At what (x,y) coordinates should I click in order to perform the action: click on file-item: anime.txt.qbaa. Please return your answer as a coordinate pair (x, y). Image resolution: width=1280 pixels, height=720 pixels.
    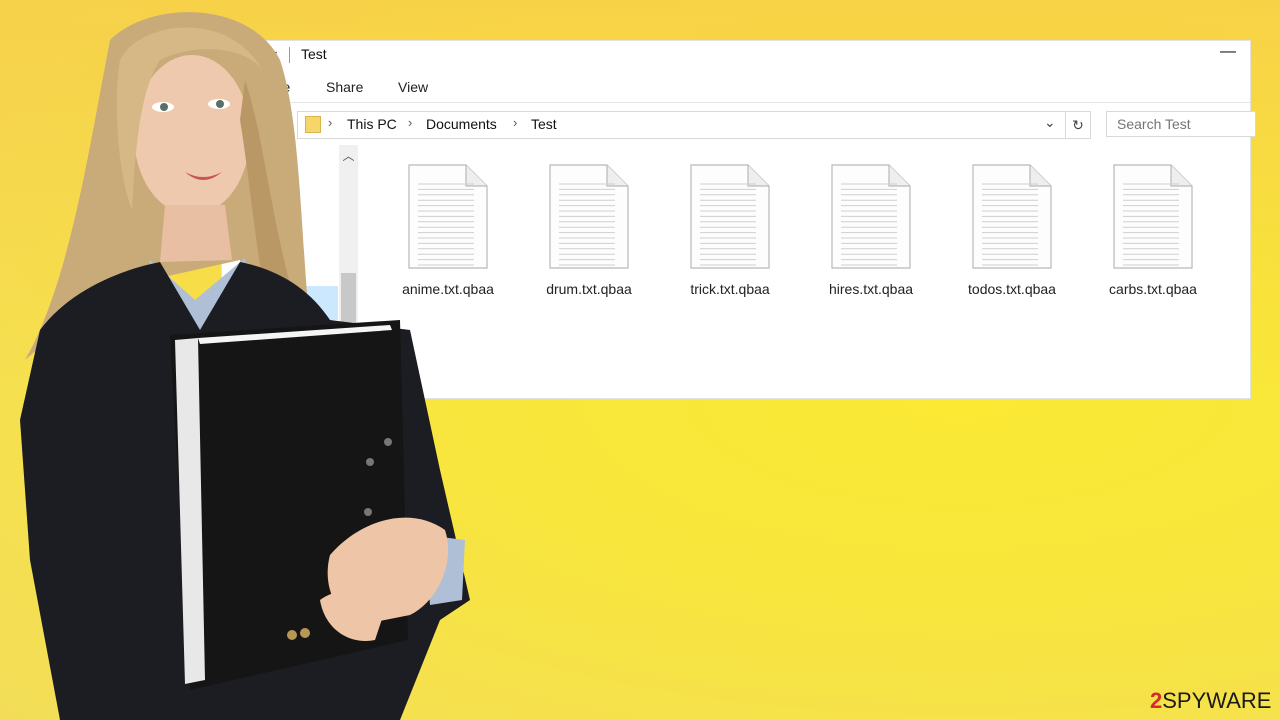
    Looking at the image, I should click on (448, 239).